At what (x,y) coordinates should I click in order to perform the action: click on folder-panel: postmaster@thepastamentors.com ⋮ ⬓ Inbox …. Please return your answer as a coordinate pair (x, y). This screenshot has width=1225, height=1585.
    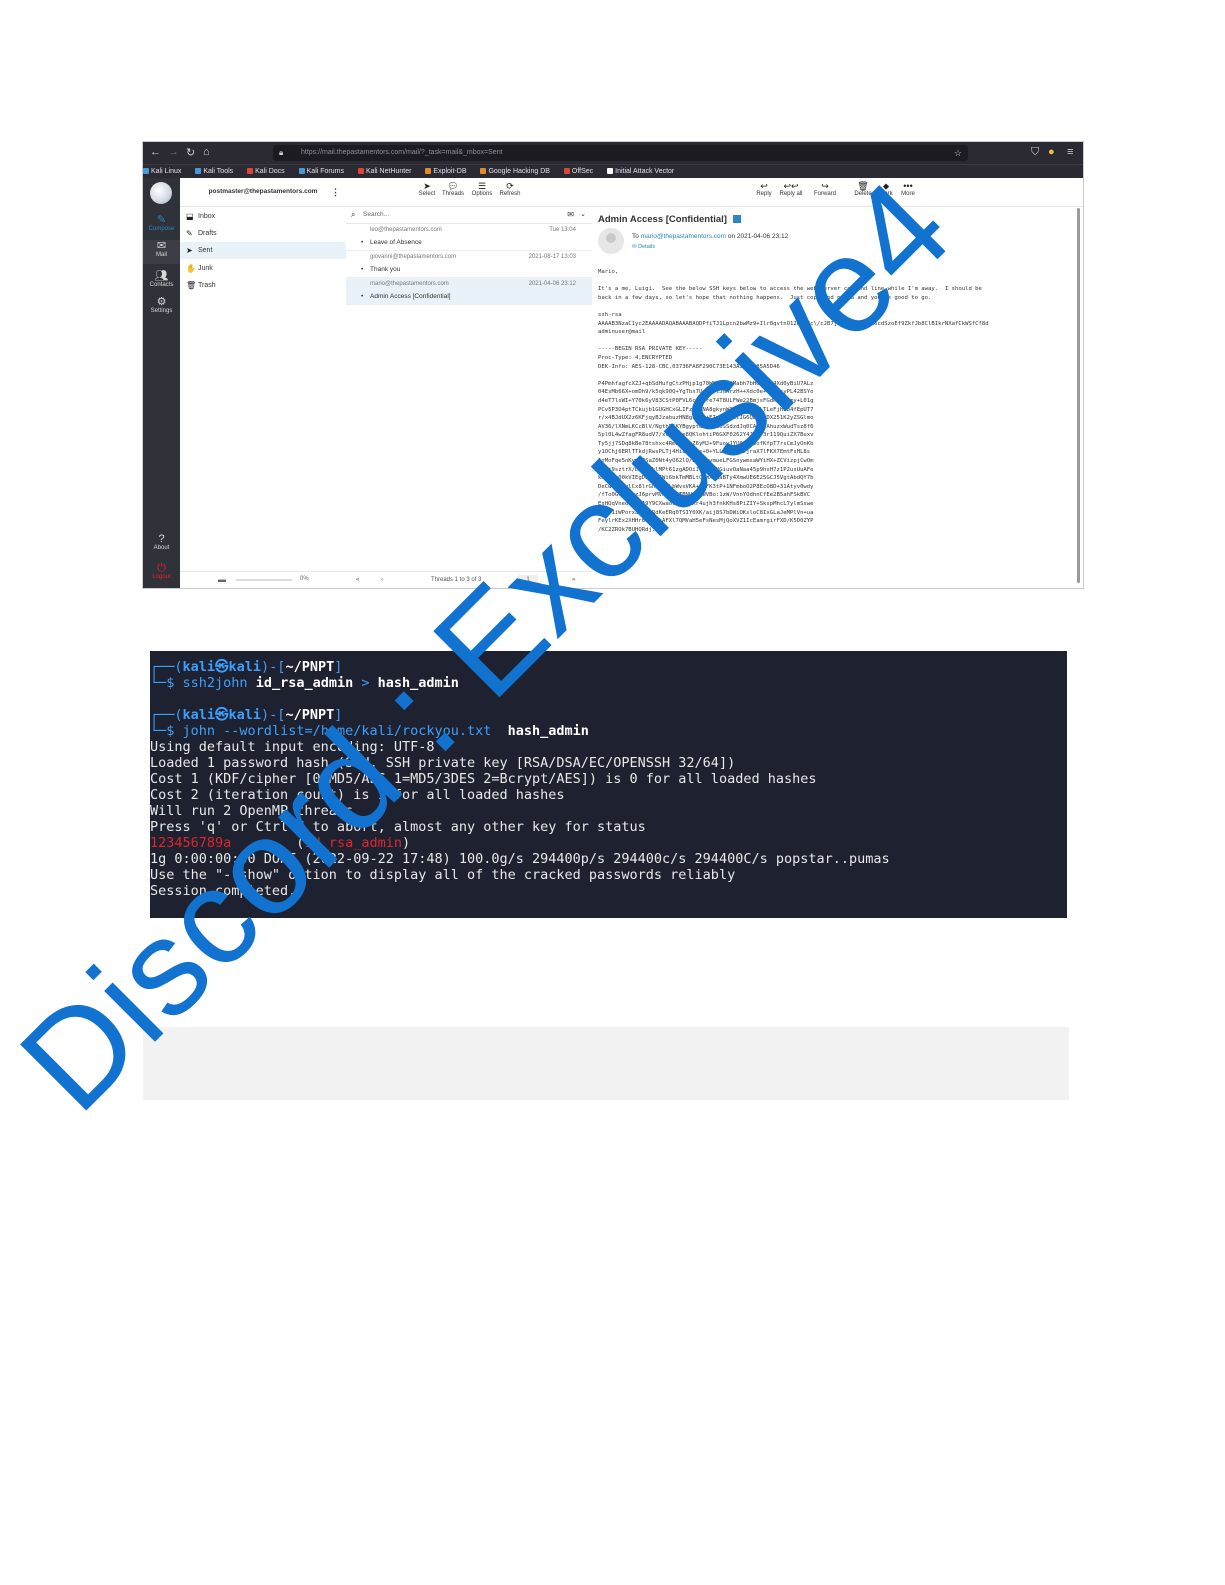
    Looking at the image, I should click on (263, 383).